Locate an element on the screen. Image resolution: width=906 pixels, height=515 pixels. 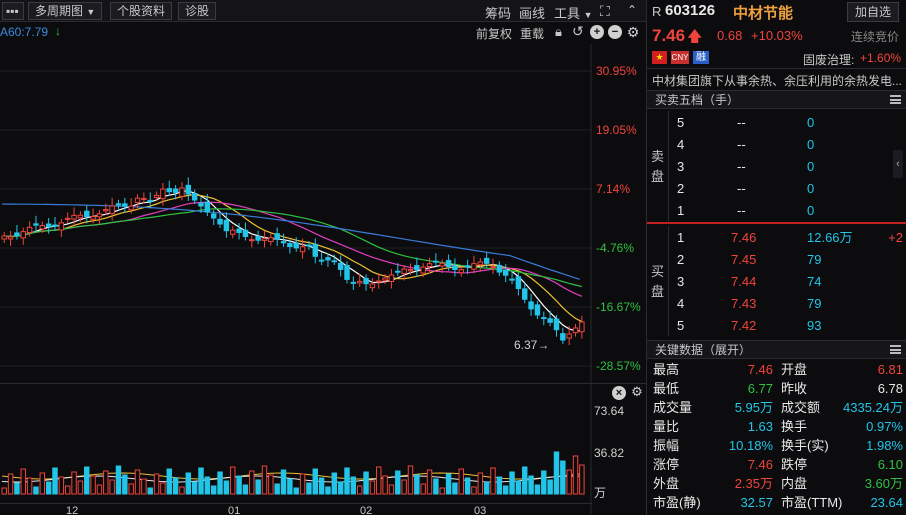
theme-label: 固废治理: is located at coordinates (828, 59).